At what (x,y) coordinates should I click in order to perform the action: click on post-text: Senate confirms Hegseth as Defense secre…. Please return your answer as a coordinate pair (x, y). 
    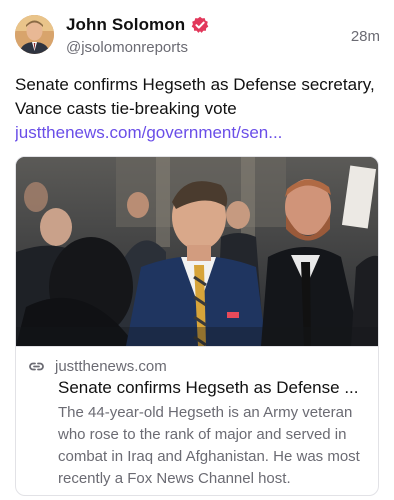
    Looking at the image, I should click on (197, 109).